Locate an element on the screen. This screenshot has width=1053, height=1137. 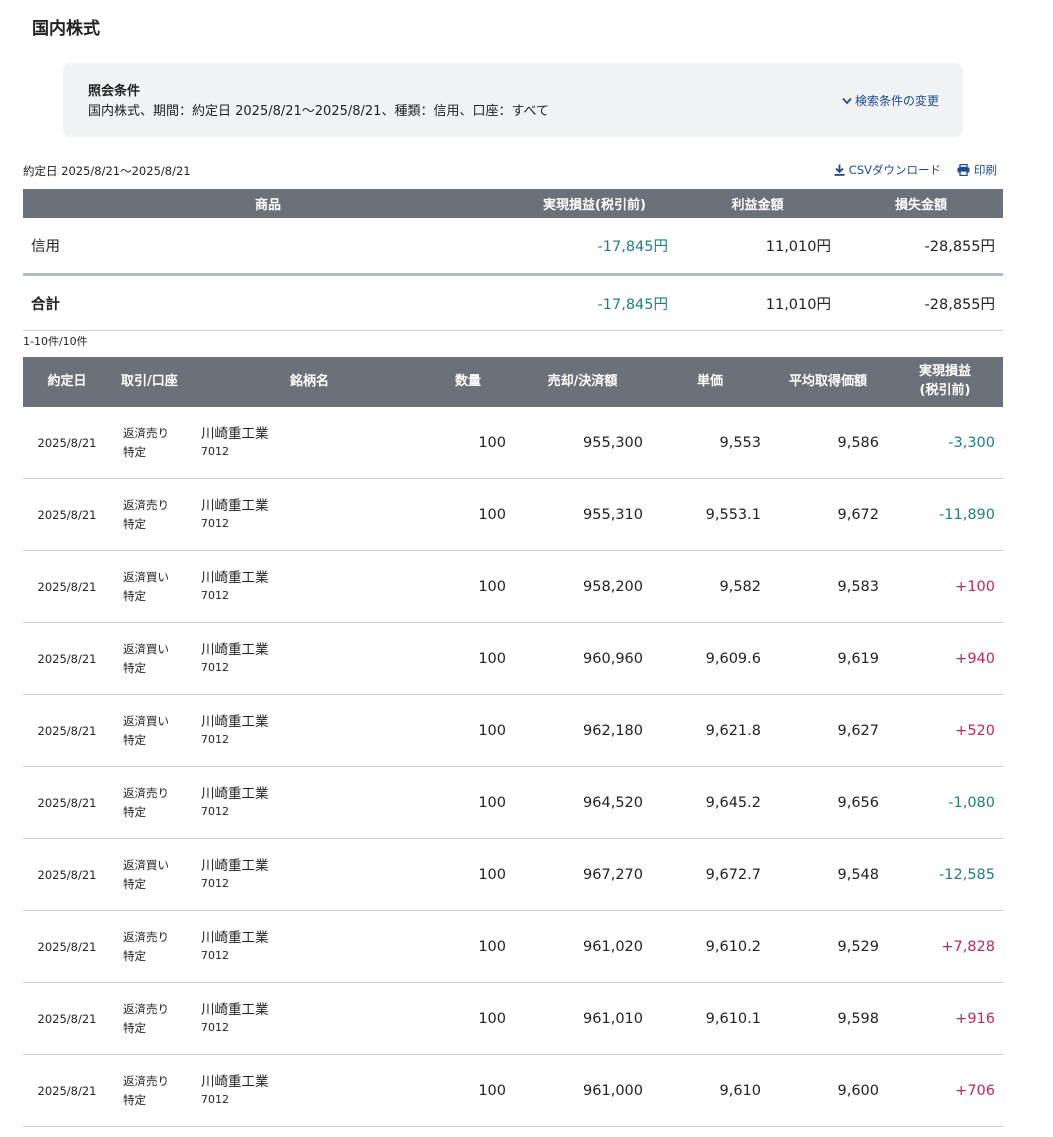
total-realized: -17,845円 is located at coordinates (594, 302).